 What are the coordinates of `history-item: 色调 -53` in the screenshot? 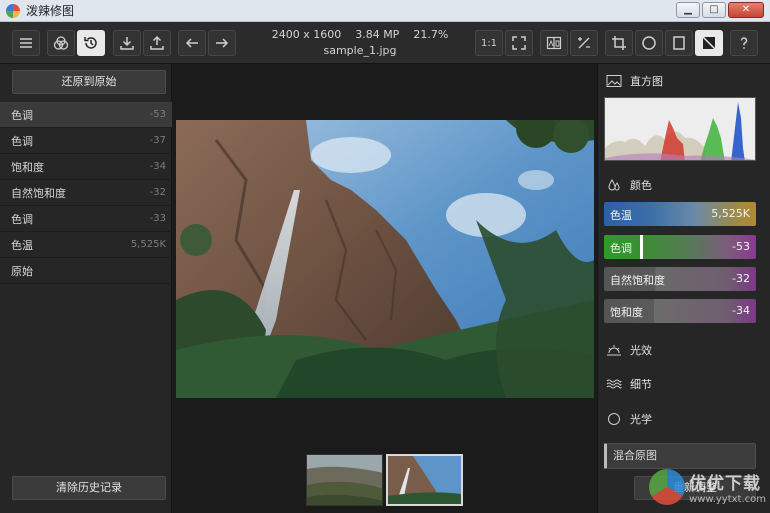 It's located at (86, 115).